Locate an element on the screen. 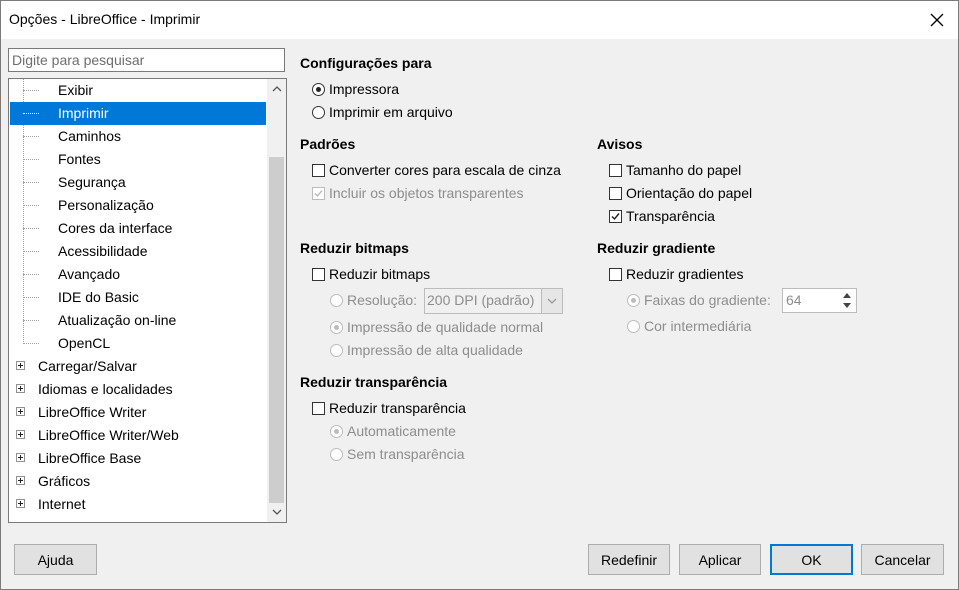 The height and width of the screenshot is (590, 959). settings-for-heading: Configurações para is located at coordinates (366, 63).